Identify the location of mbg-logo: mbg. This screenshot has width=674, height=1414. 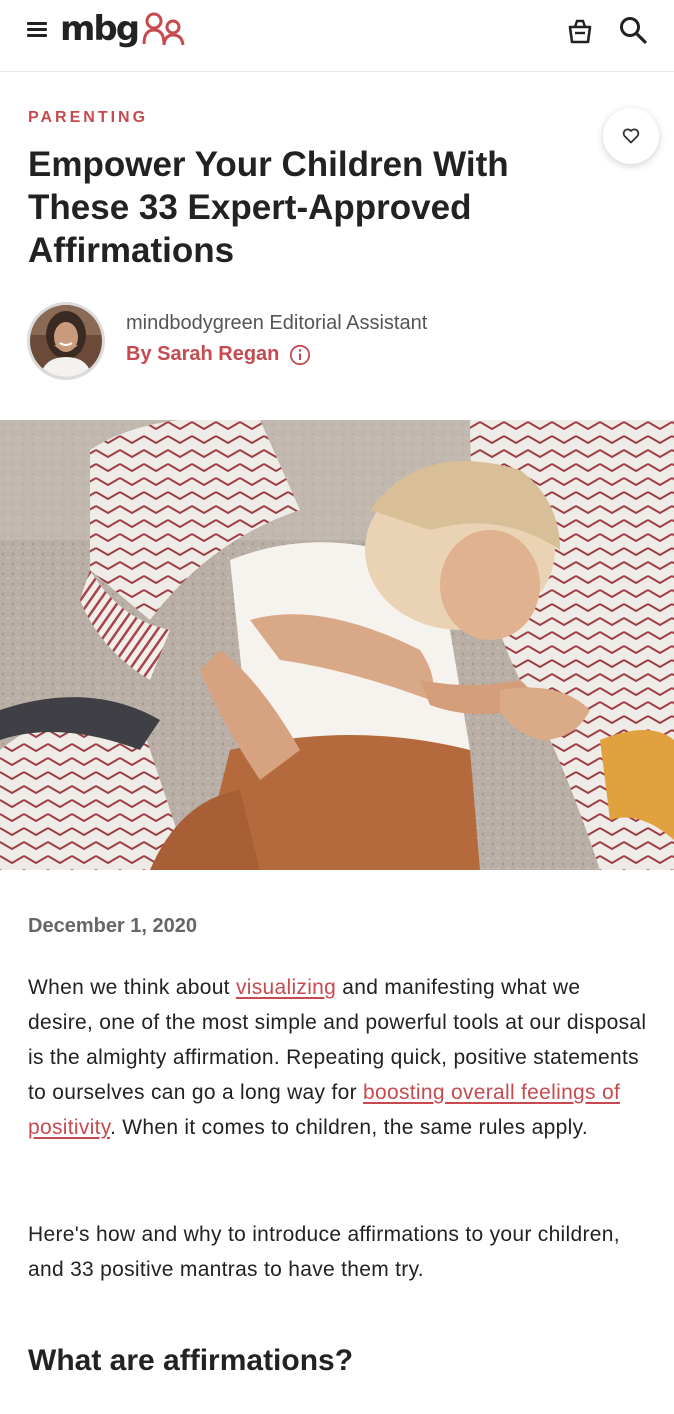
(123, 29).